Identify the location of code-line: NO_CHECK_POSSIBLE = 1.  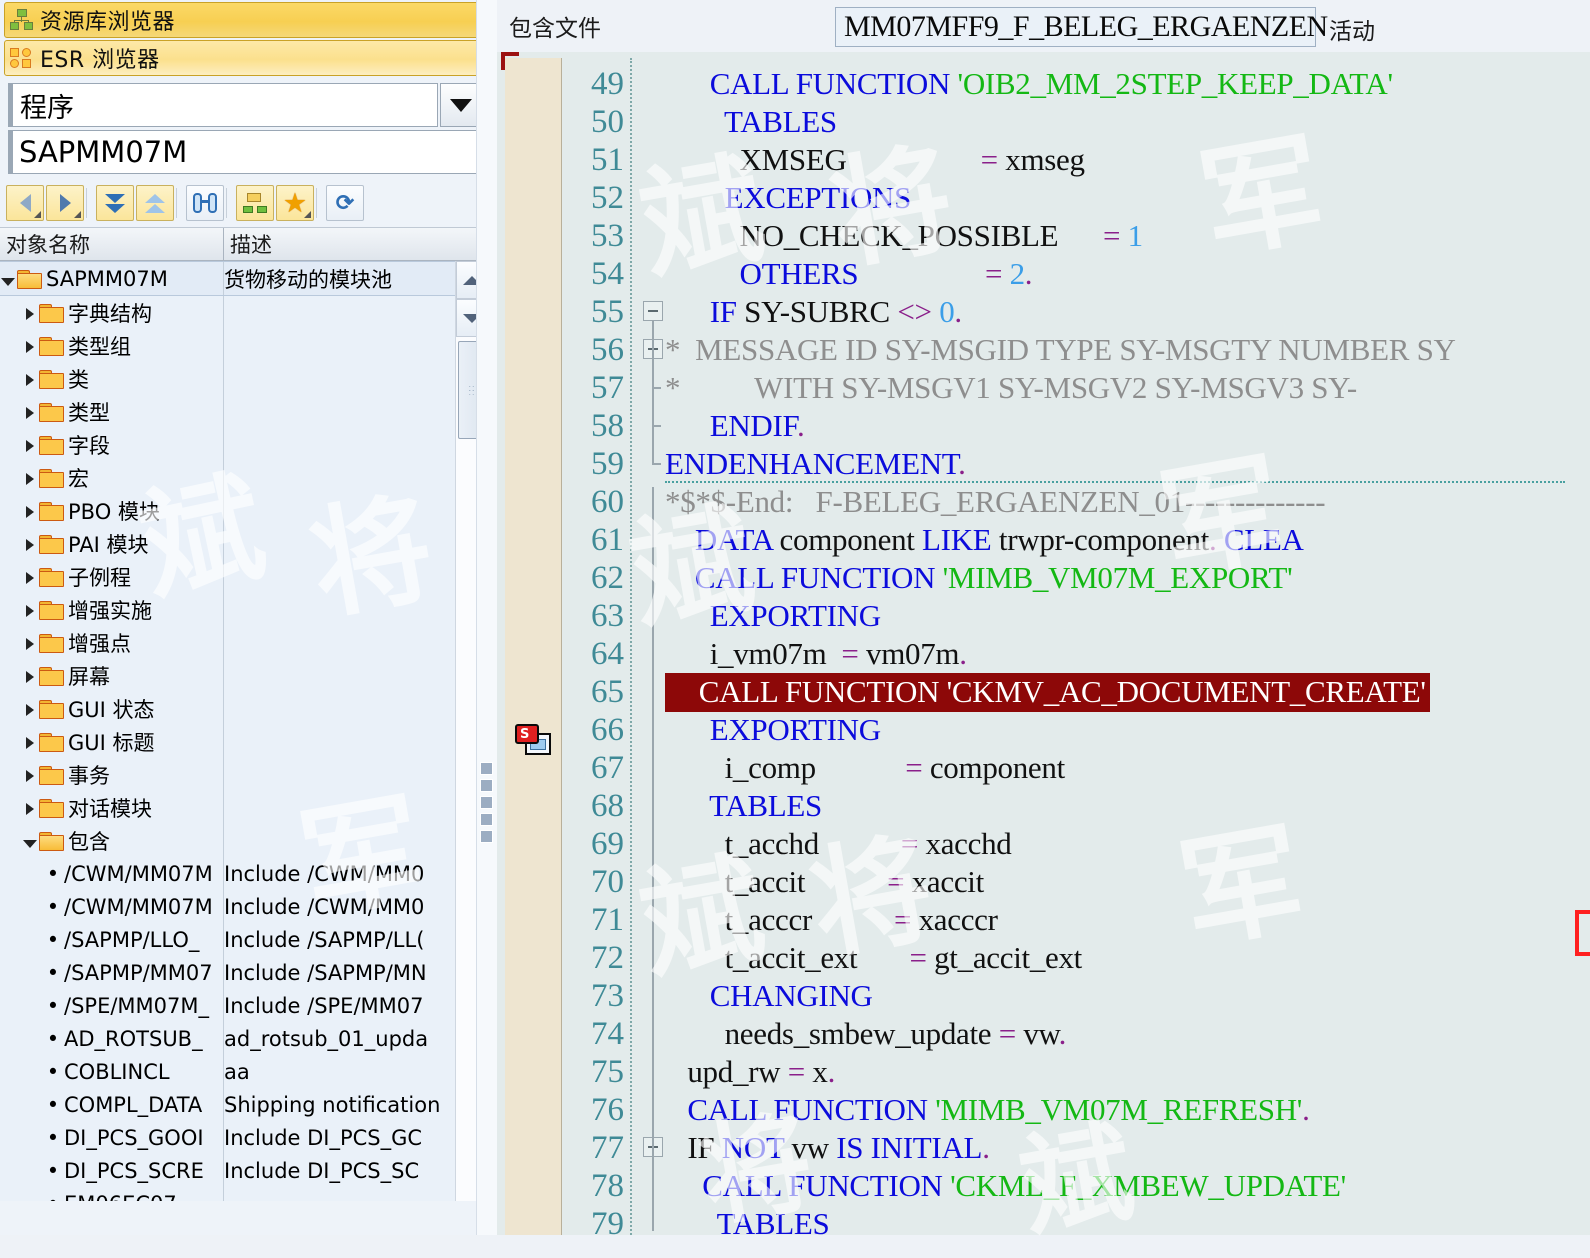
(904, 236).